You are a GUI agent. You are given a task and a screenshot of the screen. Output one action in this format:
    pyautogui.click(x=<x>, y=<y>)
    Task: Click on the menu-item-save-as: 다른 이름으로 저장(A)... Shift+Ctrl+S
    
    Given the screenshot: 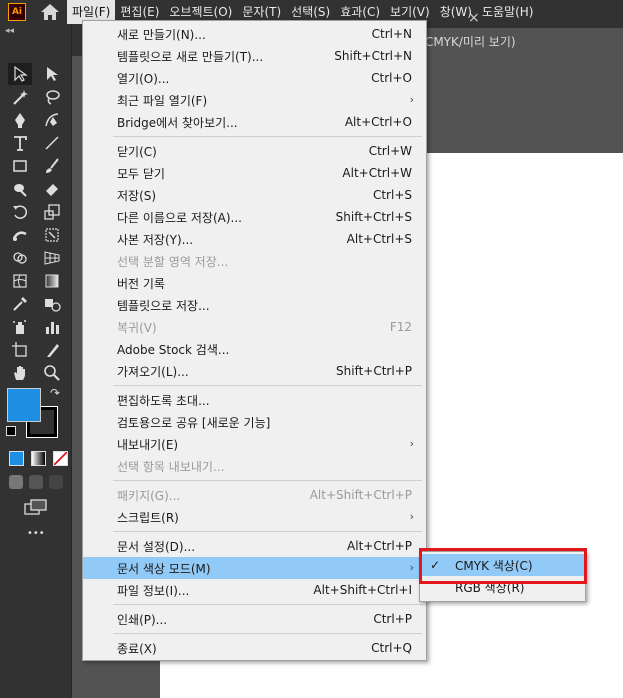 What is the action you would take?
    pyautogui.click(x=254, y=217)
    